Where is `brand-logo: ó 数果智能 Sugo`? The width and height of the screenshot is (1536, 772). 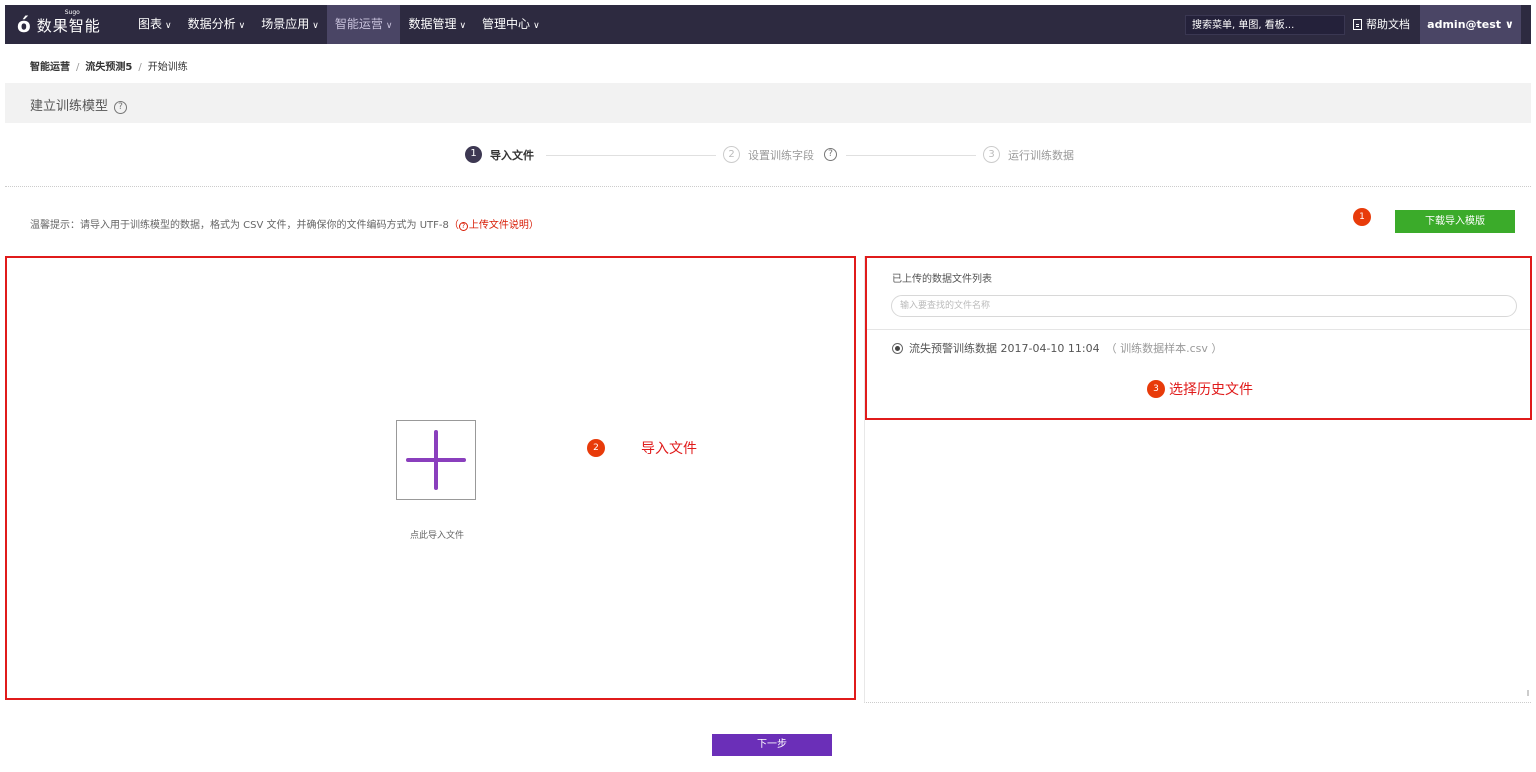 brand-logo: ó 数果智能 Sugo is located at coordinates (59, 23).